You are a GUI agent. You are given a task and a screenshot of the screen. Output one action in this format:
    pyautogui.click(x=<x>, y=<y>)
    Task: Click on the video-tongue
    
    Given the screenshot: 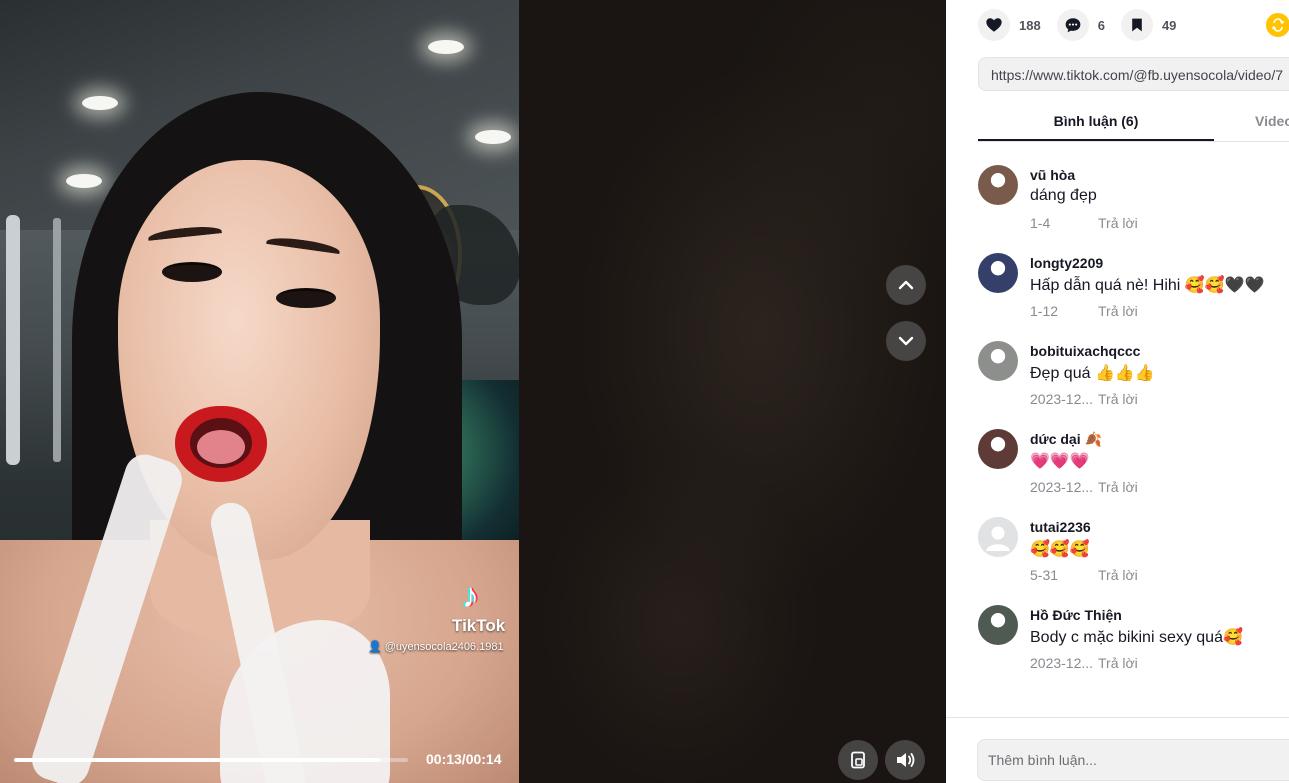 What is the action you would take?
    pyautogui.click(x=221, y=447)
    